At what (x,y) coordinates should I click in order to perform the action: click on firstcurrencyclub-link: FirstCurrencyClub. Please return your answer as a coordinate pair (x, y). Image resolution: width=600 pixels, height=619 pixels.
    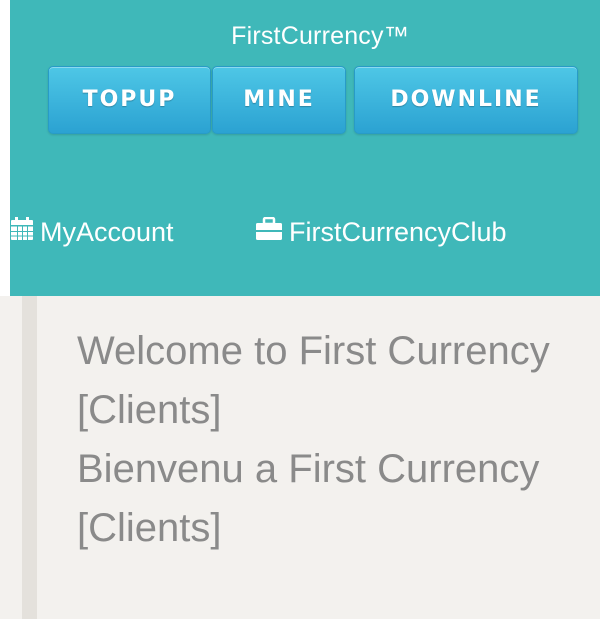
    Looking at the image, I should click on (381, 232).